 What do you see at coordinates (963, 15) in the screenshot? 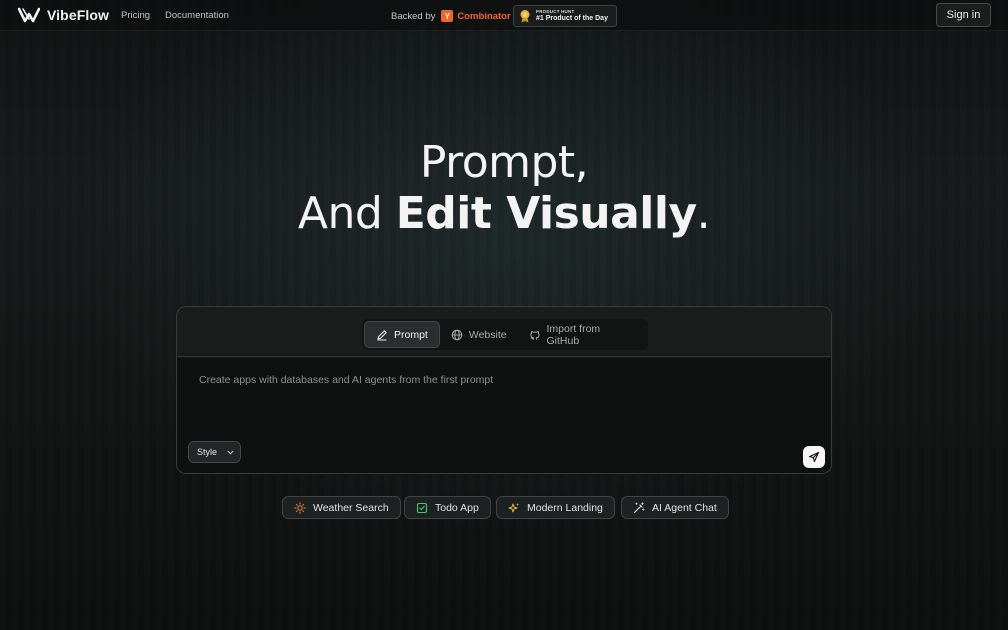
I see `sign-in-button: Sign in` at bounding box center [963, 15].